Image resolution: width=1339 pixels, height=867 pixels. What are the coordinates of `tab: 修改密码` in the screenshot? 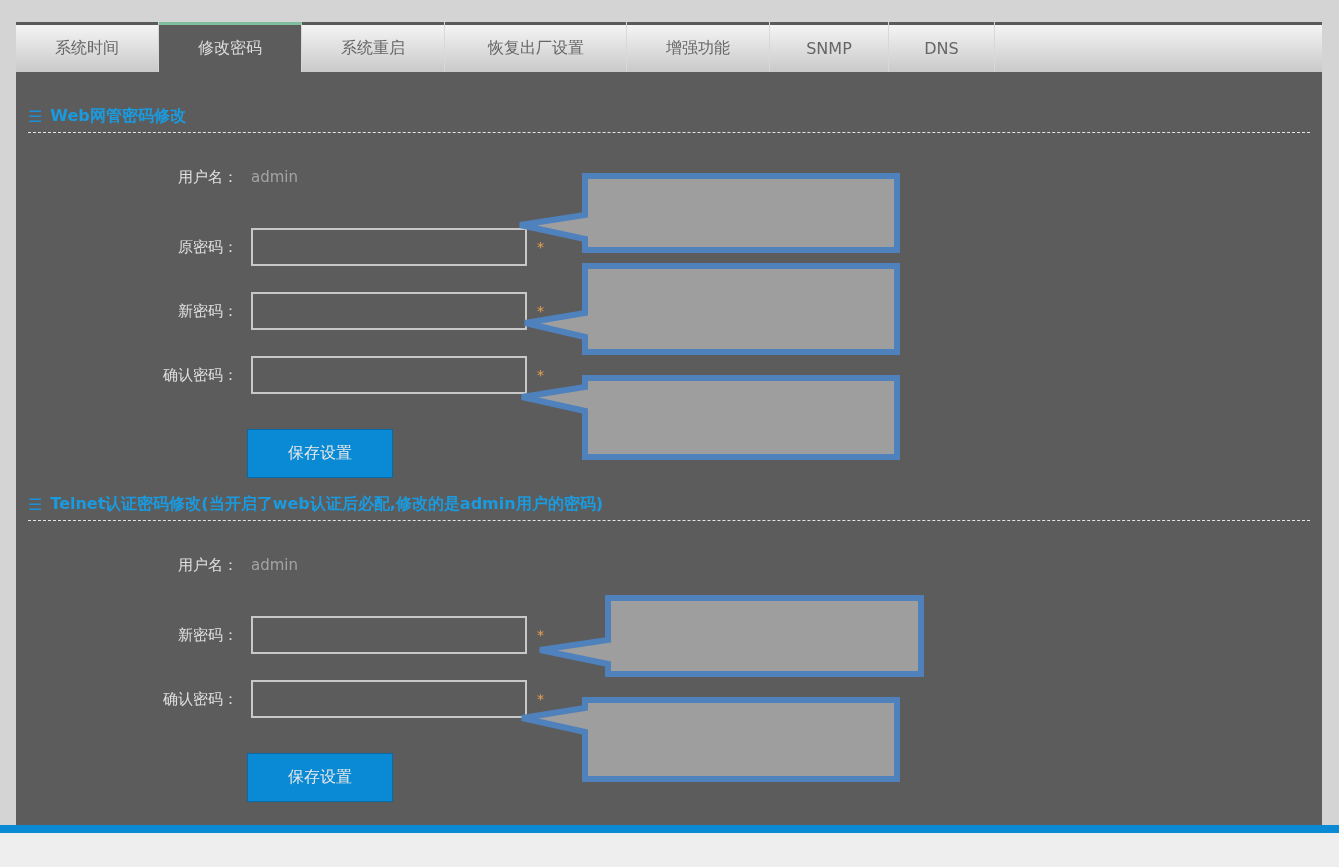 It's located at (230, 47).